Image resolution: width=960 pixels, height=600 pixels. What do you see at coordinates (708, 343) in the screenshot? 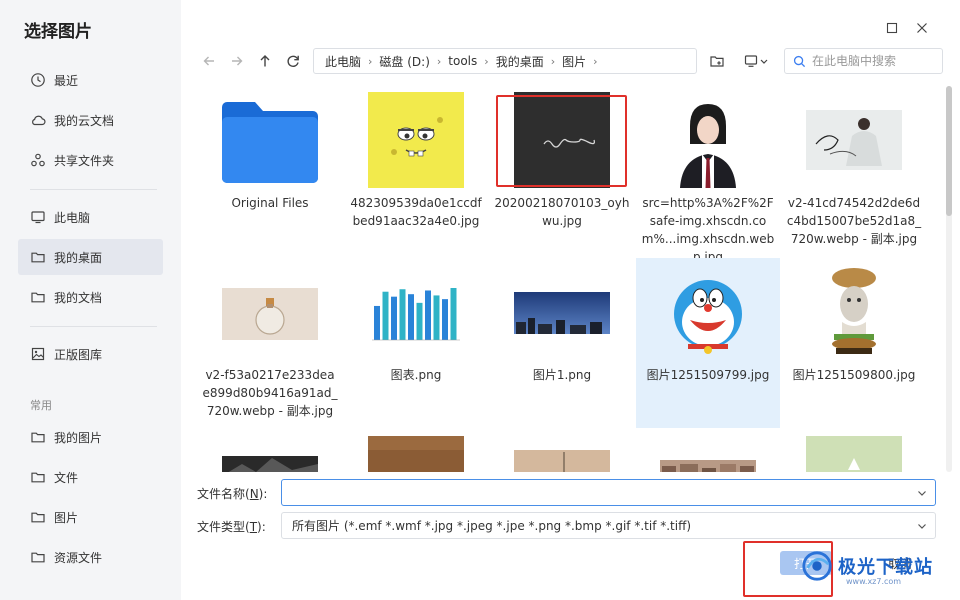
I see `file-tile-selected: 图片1251509799.jpg` at bounding box center [708, 343].